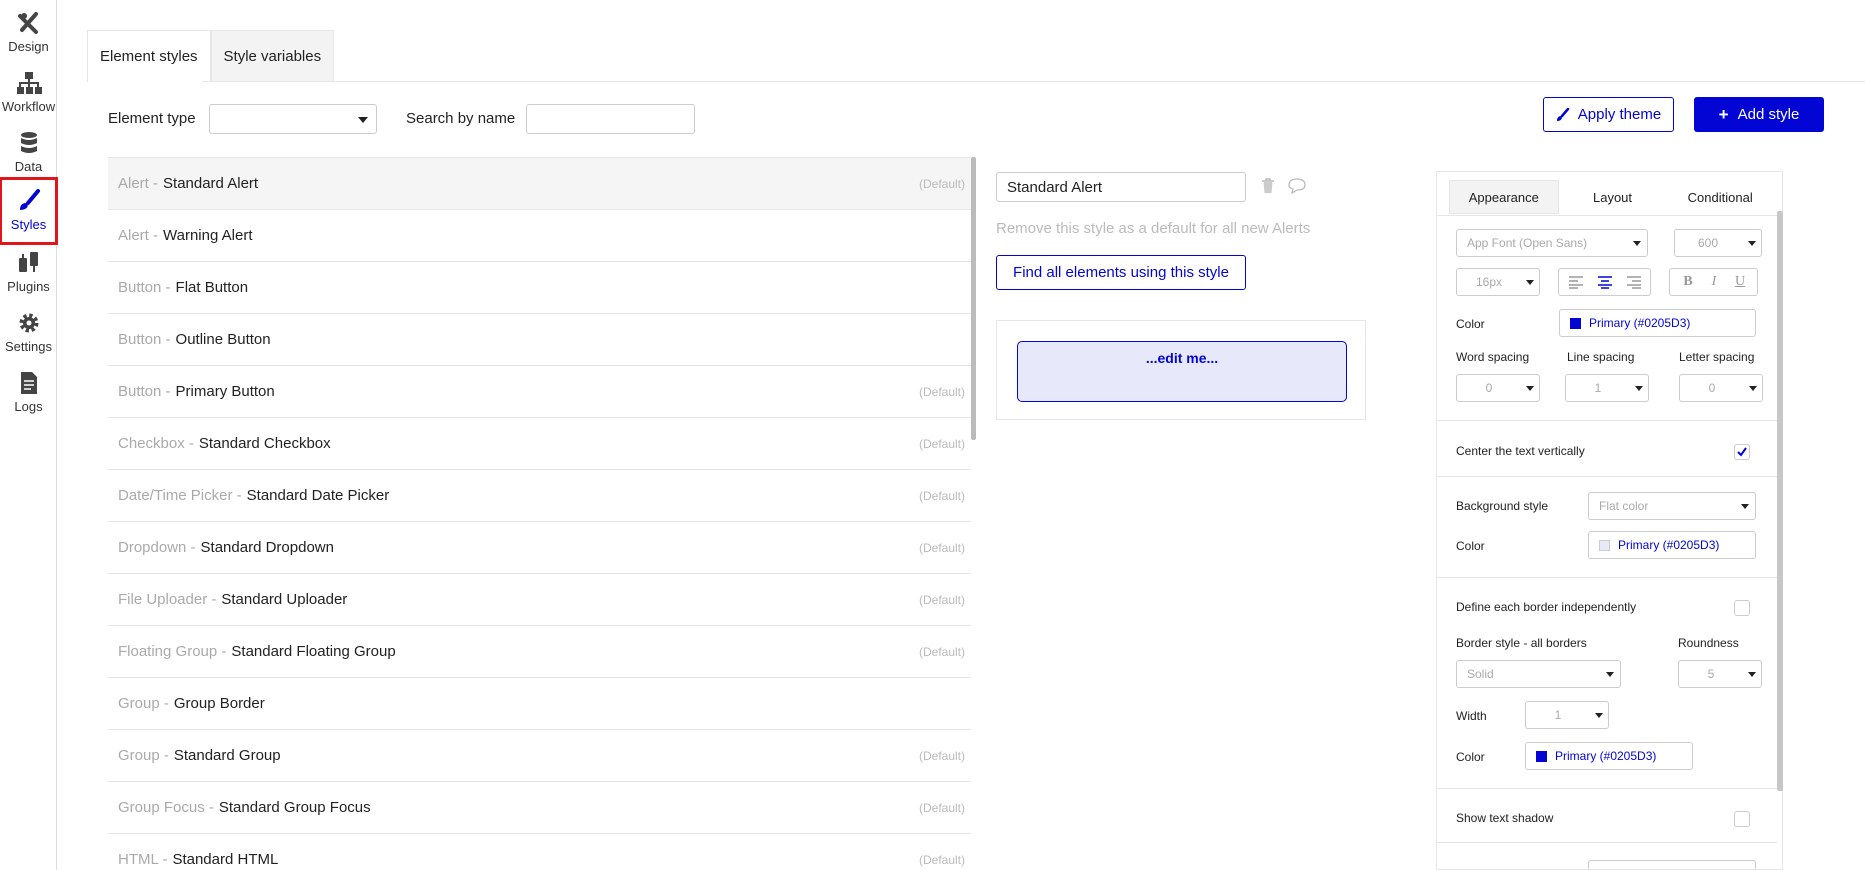  What do you see at coordinates (152, 118) in the screenshot?
I see `element-type-label: Element type` at bounding box center [152, 118].